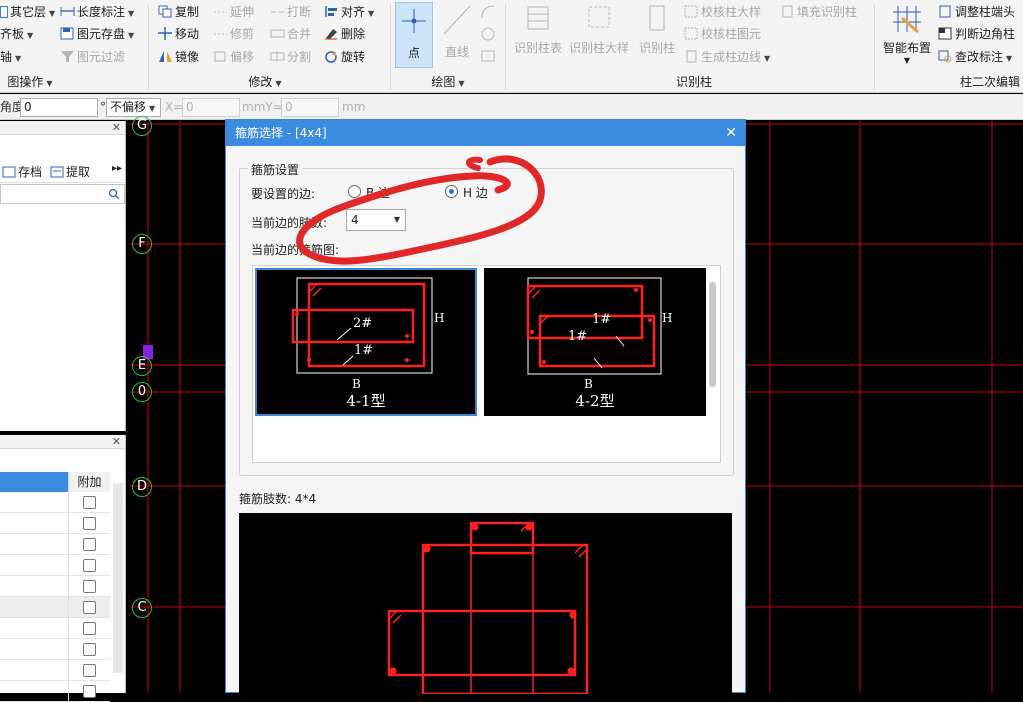  I want to click on stirrup-preview-drawing, so click(488, 608).